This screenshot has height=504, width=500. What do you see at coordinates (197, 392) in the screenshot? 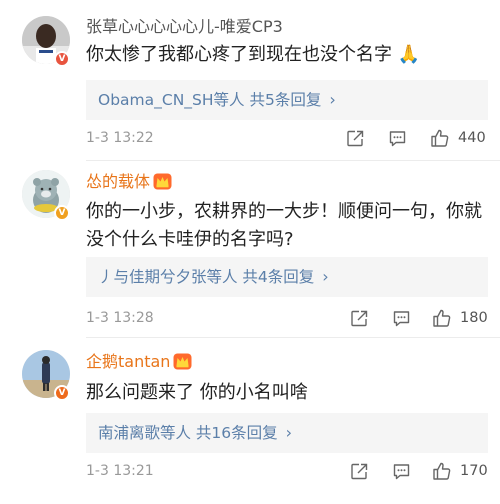
I see `comment-text: 那么问题来了 你的小名叫啥` at bounding box center [197, 392].